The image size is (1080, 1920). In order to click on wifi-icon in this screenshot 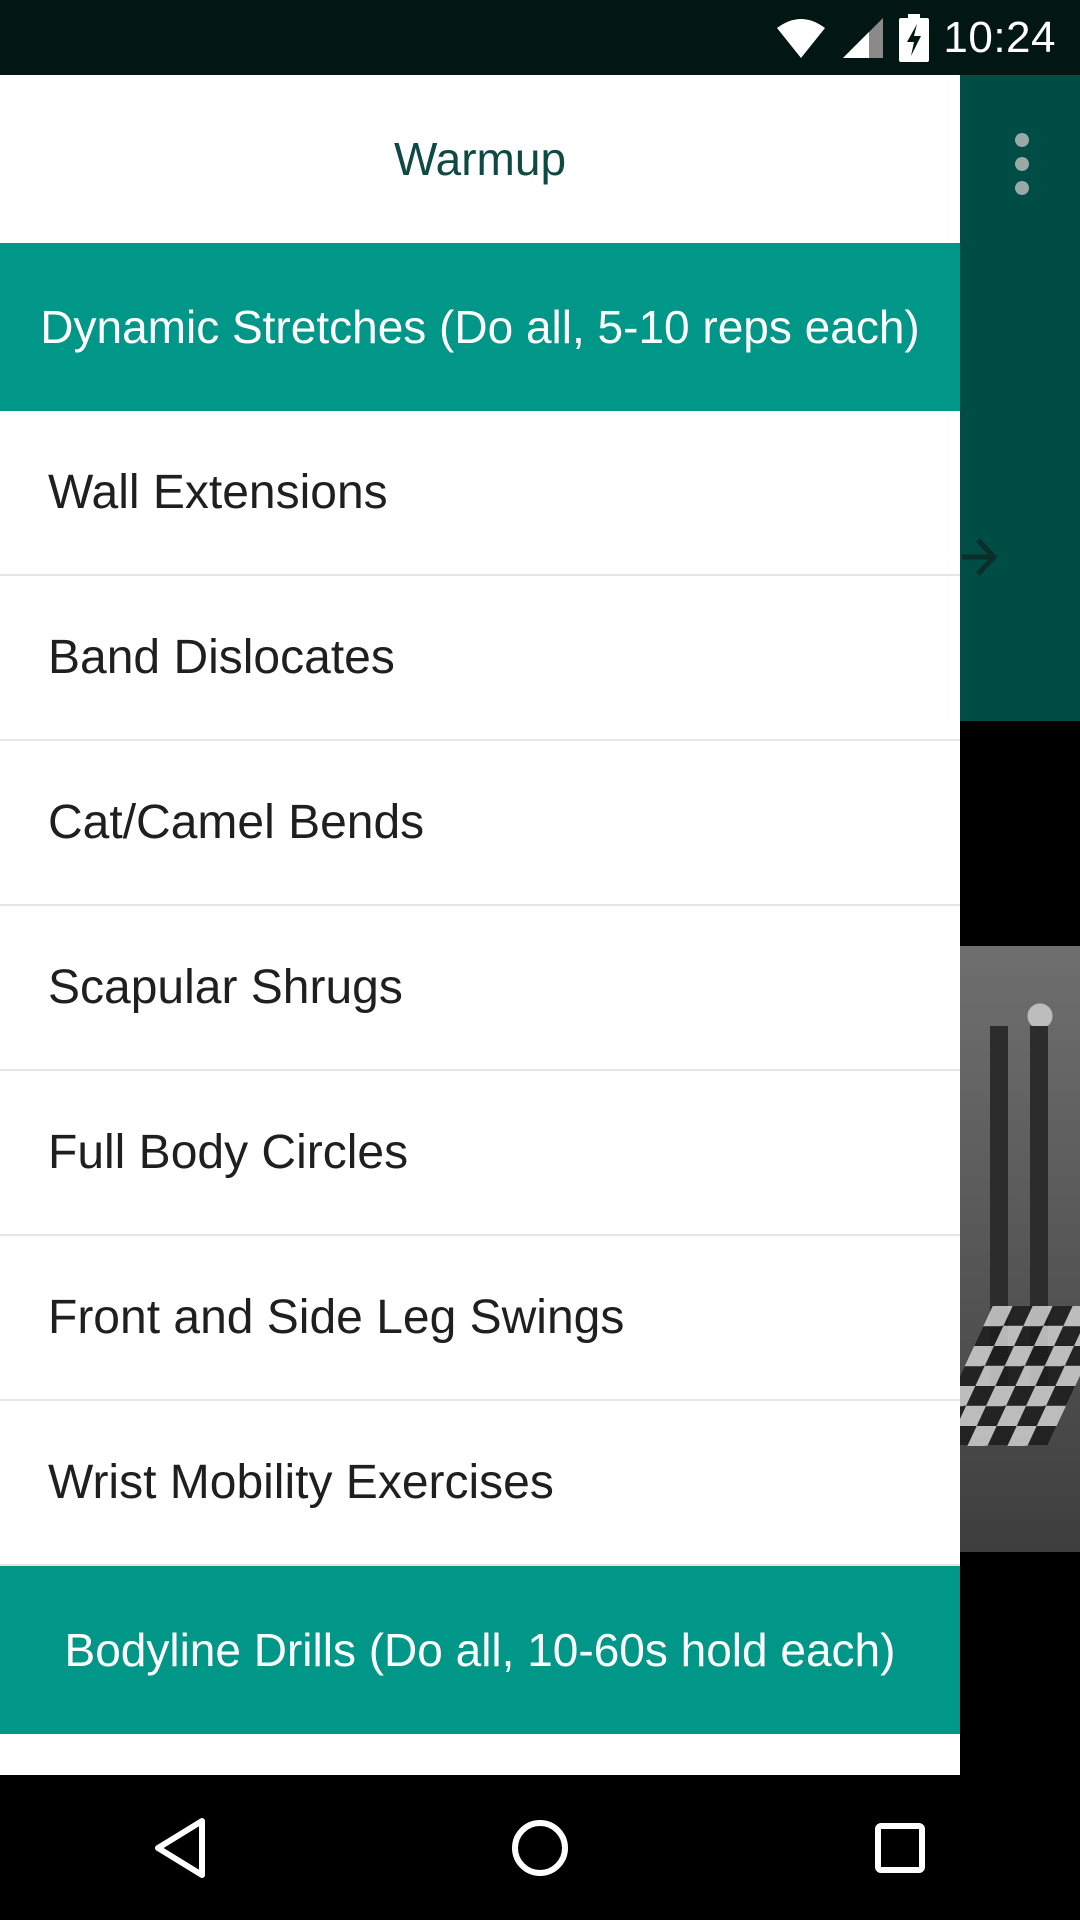, I will do `click(801, 38)`.